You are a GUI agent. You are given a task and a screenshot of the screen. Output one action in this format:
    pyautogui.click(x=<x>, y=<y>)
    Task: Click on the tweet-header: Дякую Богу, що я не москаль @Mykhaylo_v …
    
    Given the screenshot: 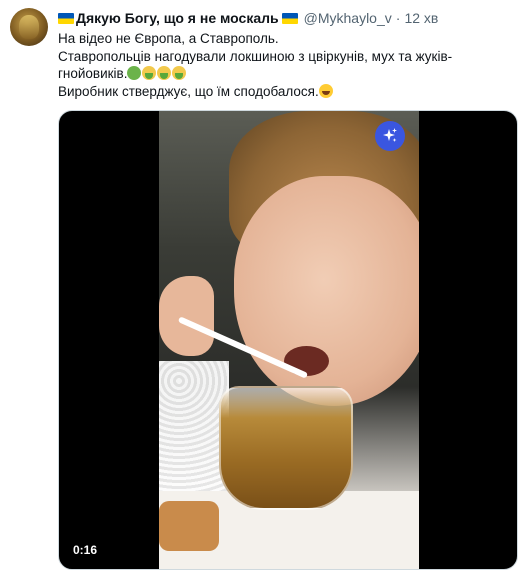 What is the action you would take?
    pyautogui.click(x=248, y=18)
    